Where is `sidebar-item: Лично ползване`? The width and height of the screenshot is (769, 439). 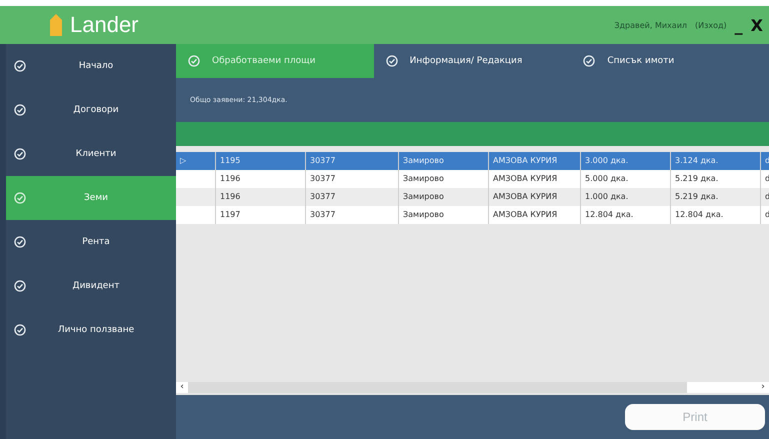
sidebar-item: Лично ползване is located at coordinates (91, 330).